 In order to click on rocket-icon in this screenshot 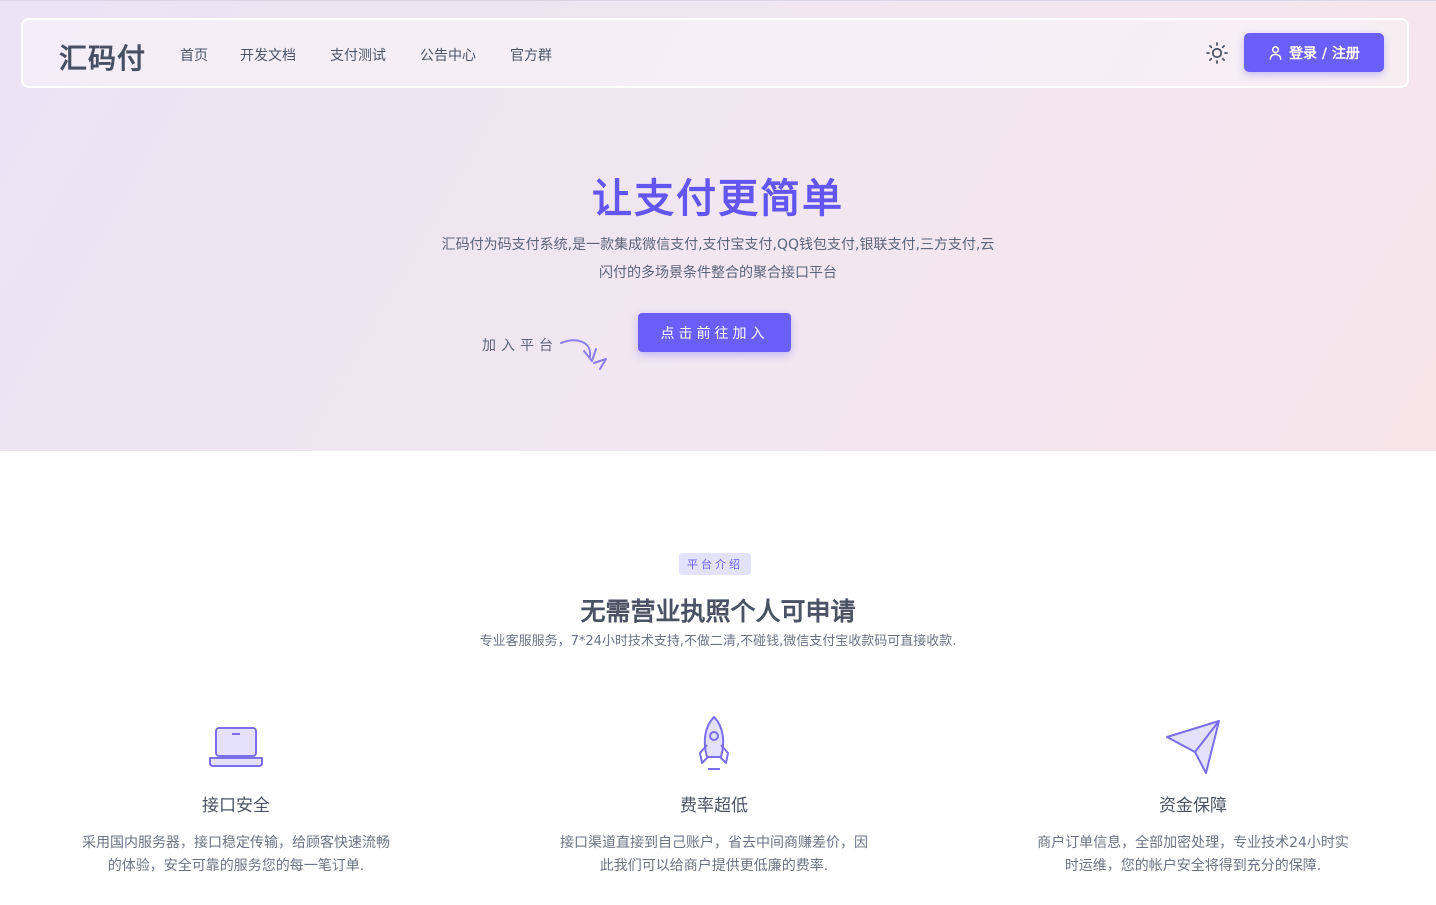, I will do `click(714, 743)`.